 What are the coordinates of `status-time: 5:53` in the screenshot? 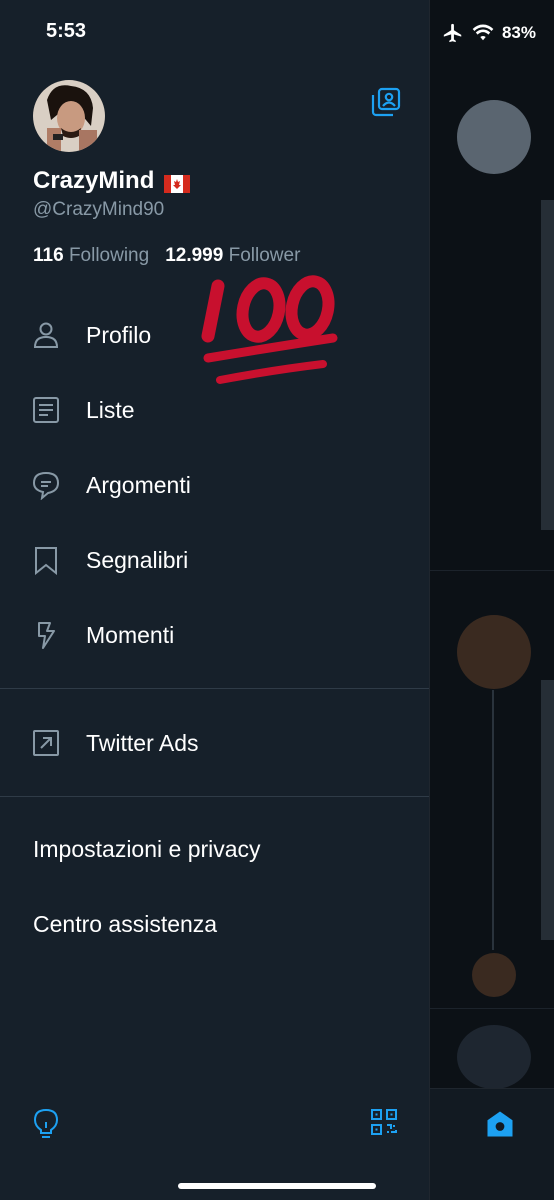 It's located at (66, 31).